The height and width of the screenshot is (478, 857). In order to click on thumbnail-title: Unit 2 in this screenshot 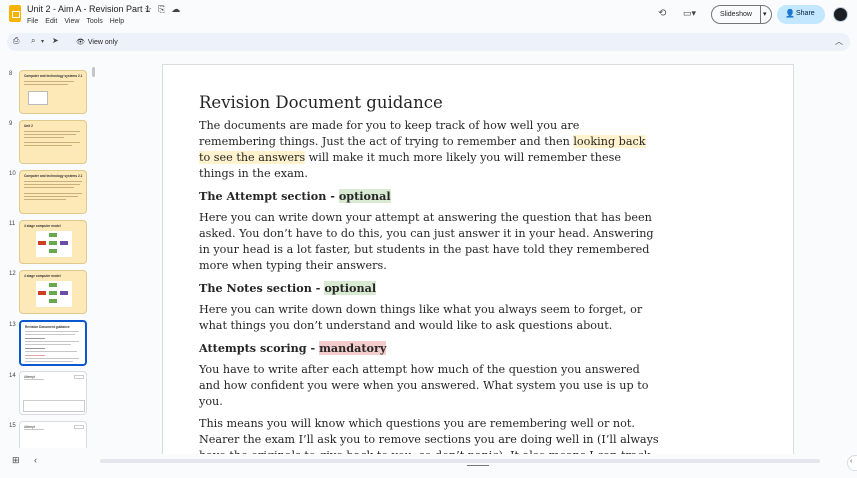, I will do `click(28, 126)`.